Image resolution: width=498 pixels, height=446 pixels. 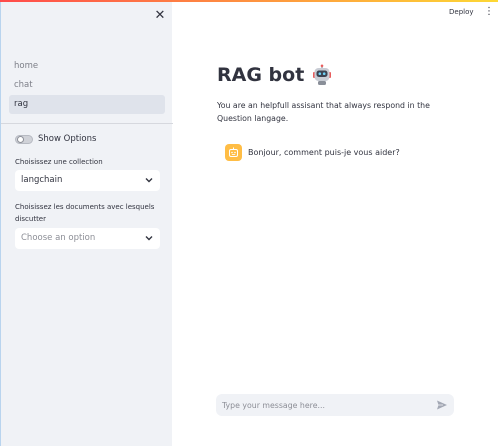 I want to click on send-icon, so click(x=442, y=405).